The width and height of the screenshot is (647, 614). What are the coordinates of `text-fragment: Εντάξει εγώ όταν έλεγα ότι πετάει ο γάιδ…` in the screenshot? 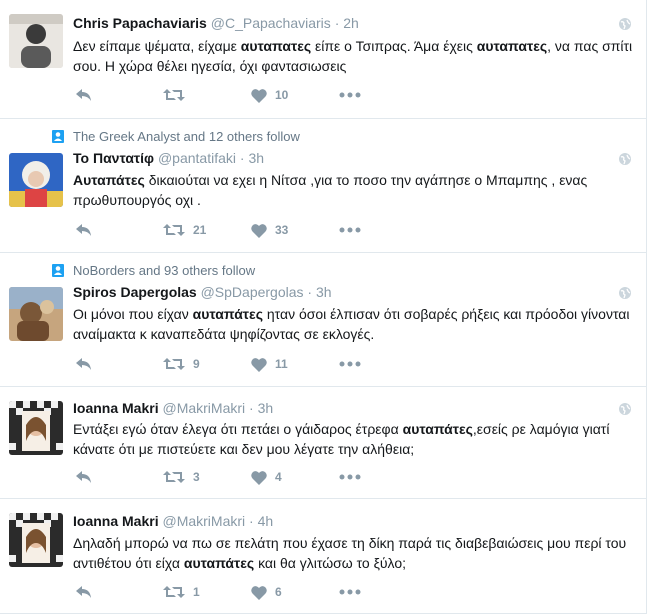 It's located at (238, 429).